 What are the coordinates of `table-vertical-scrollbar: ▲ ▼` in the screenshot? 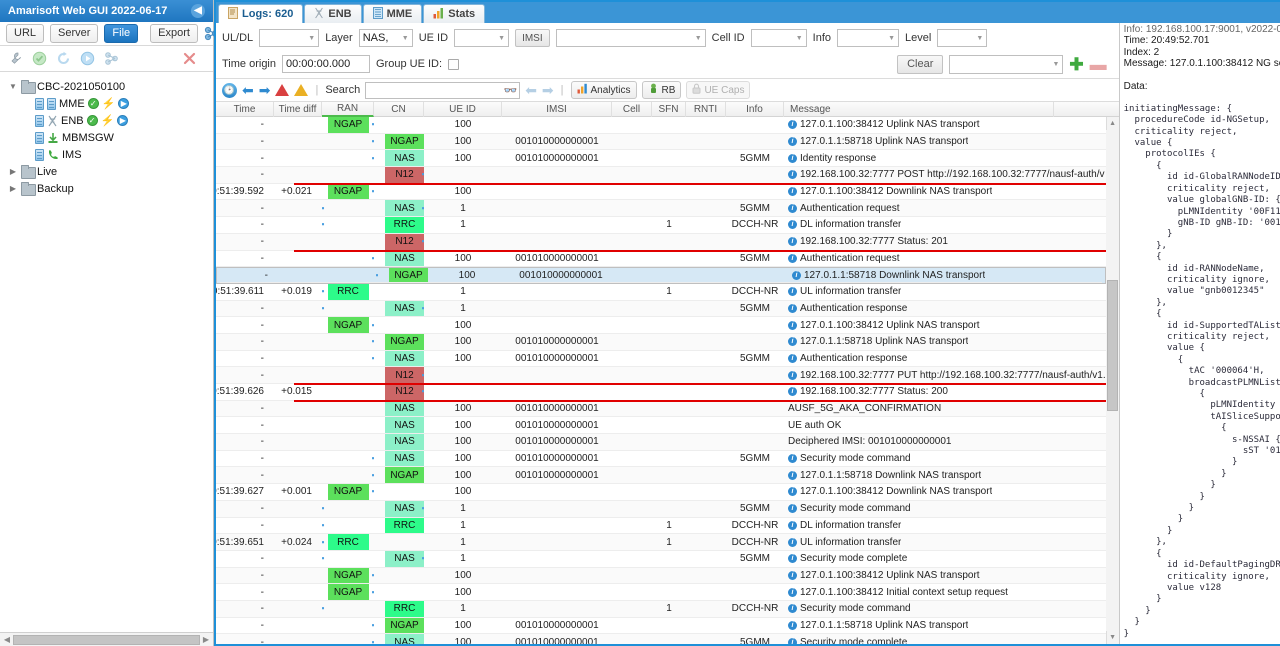 It's located at (1112, 380).